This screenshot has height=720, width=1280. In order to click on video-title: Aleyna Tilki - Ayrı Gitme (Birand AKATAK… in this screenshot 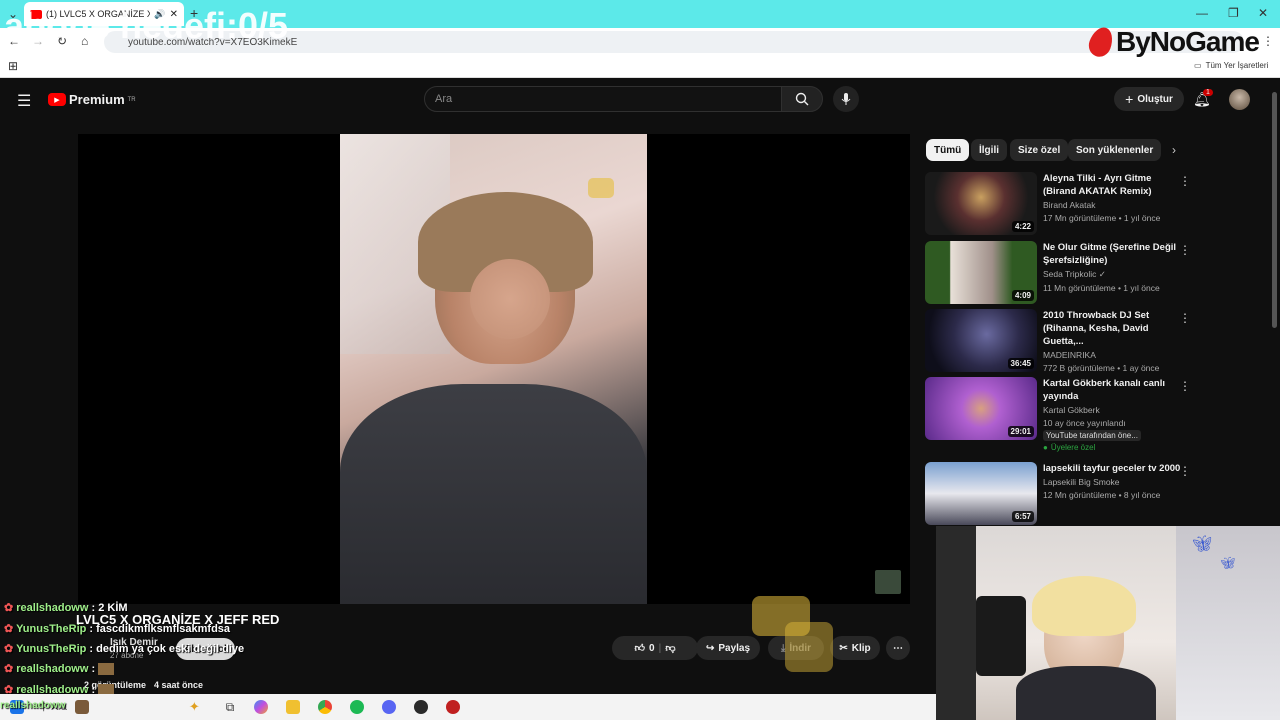, I will do `click(1113, 185)`.